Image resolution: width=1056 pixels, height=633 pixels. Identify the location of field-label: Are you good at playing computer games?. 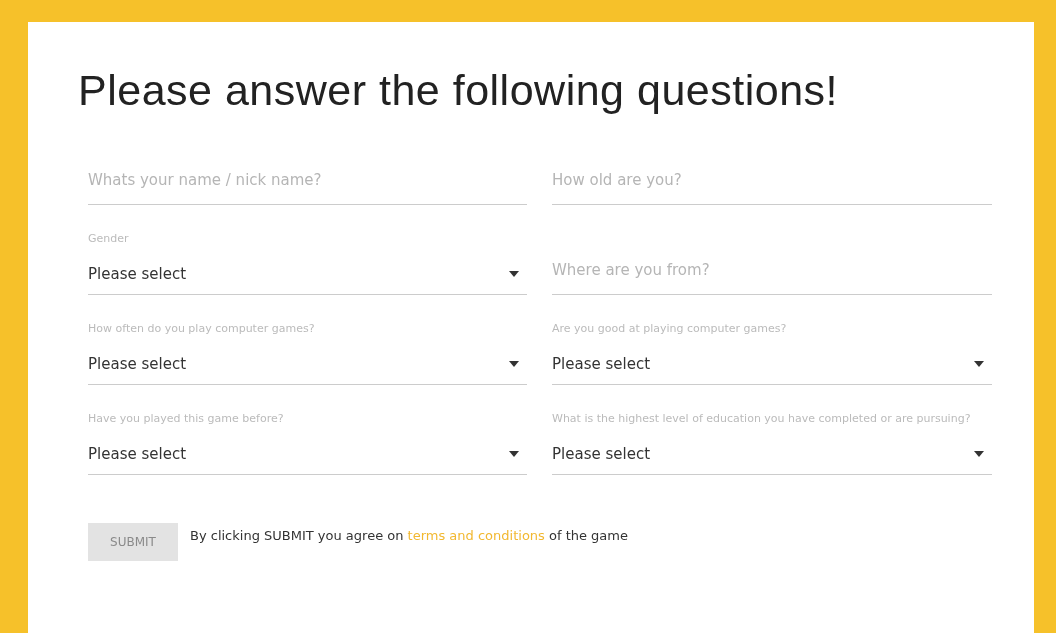
(670, 328).